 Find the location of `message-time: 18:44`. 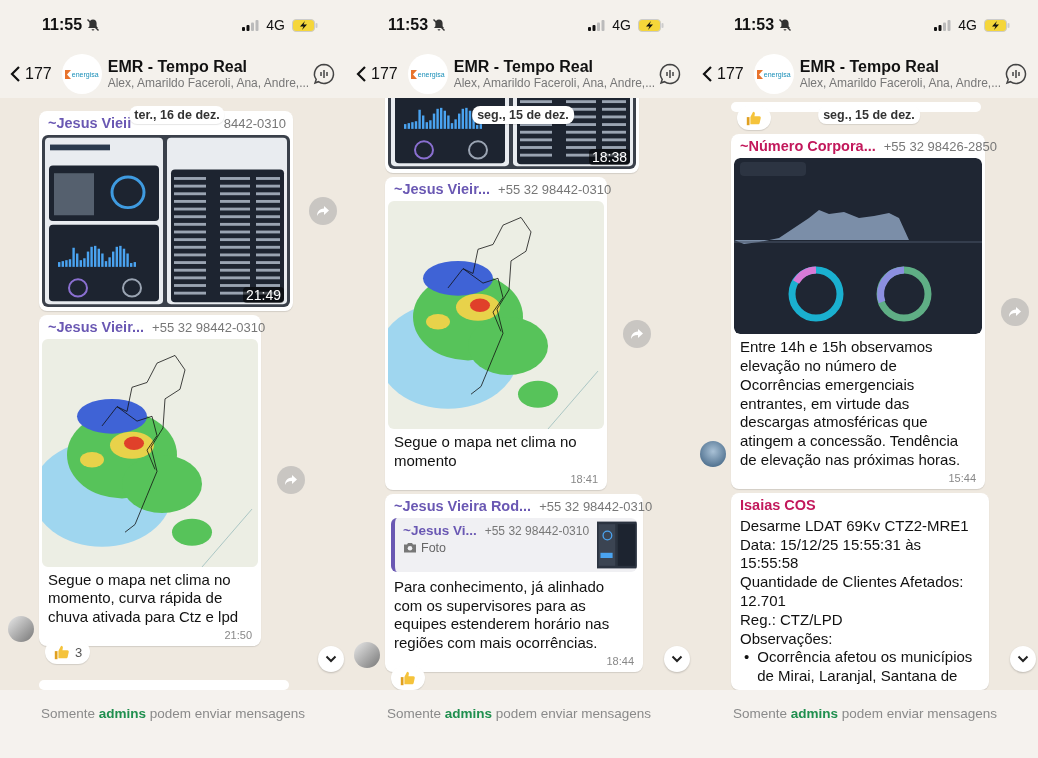

message-time: 18:44 is located at coordinates (620, 661).